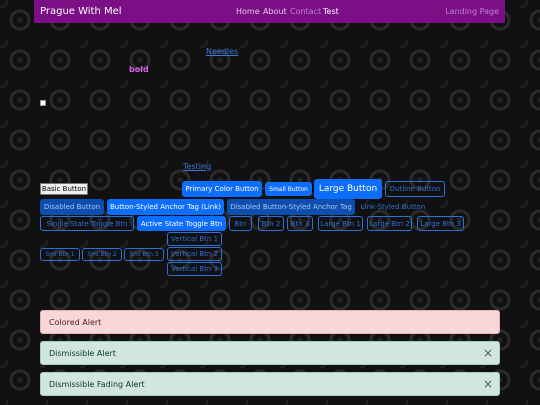 This screenshot has height=405, width=540. Describe the element at coordinates (472, 11) in the screenshot. I see `nav-link-landing: Landing Page` at that location.